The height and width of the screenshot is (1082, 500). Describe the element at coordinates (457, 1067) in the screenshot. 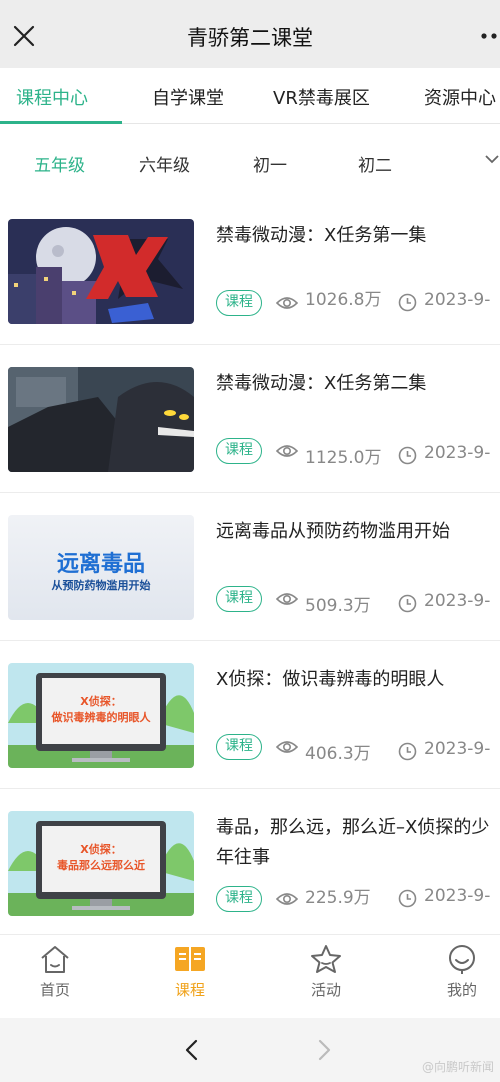

I see `watermark: @向鹏听新闻` at that location.